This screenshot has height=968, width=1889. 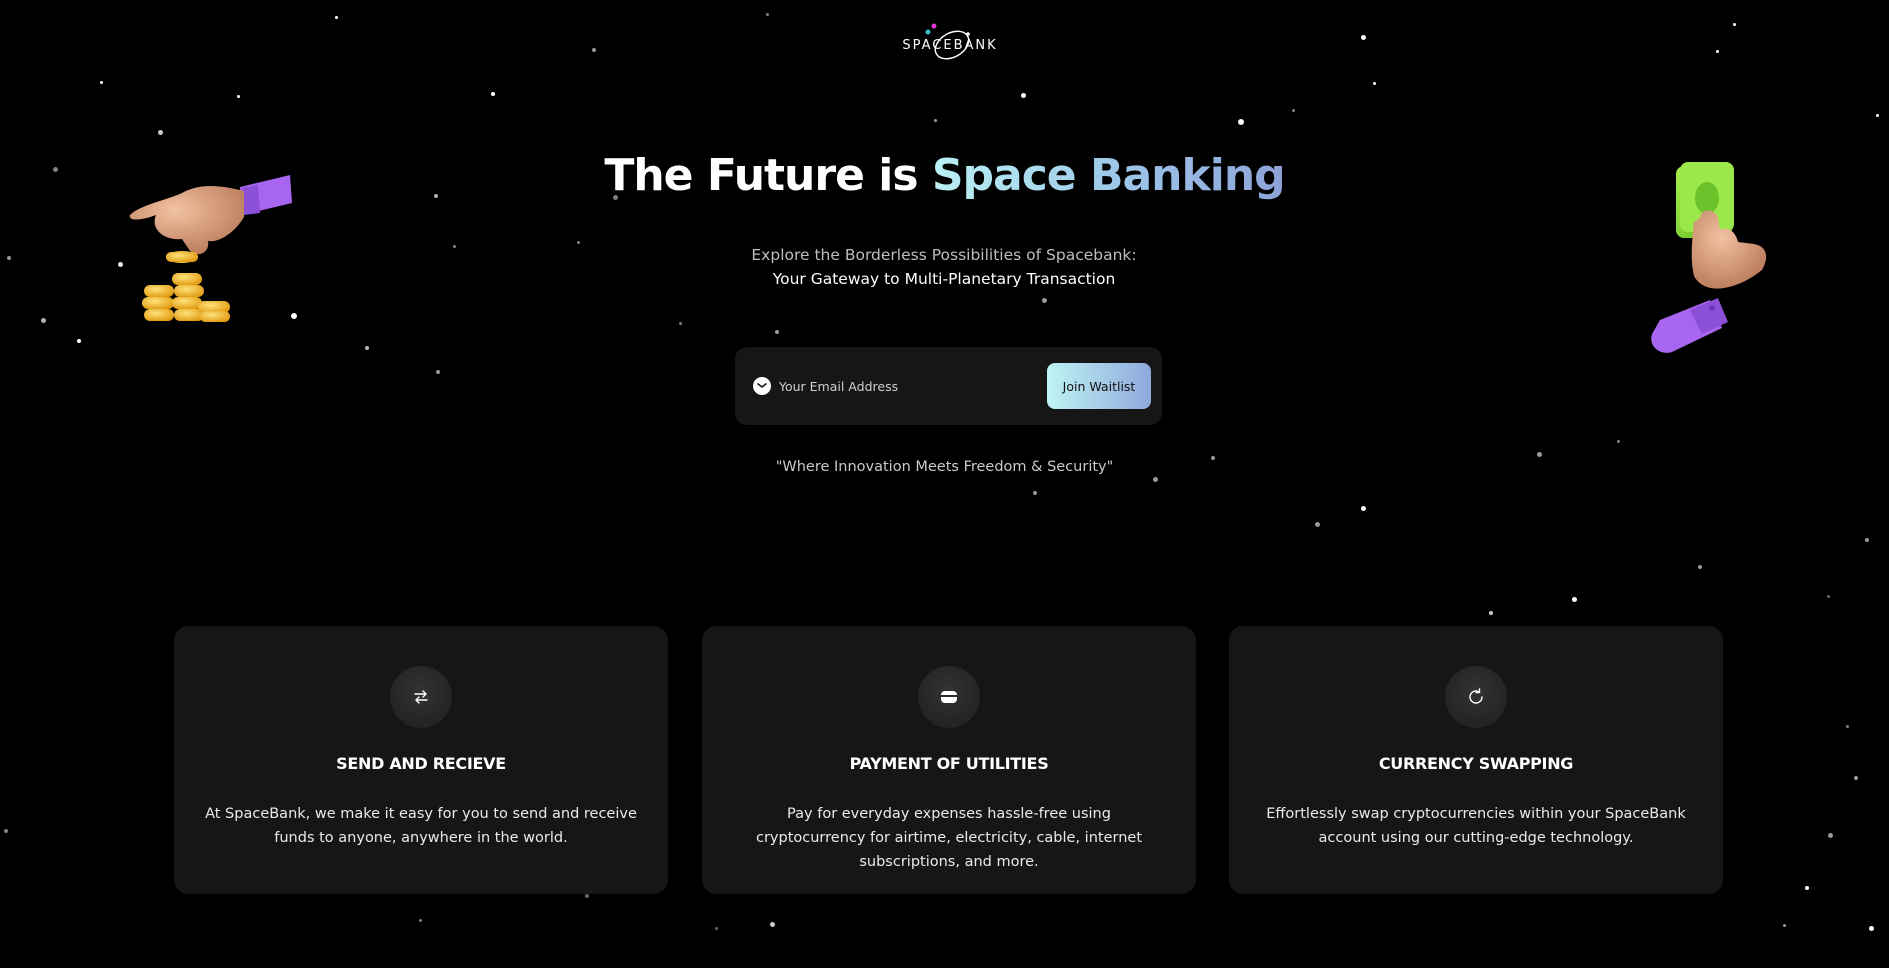 What do you see at coordinates (421, 697) in the screenshot?
I see `swap-arrows-icon` at bounding box center [421, 697].